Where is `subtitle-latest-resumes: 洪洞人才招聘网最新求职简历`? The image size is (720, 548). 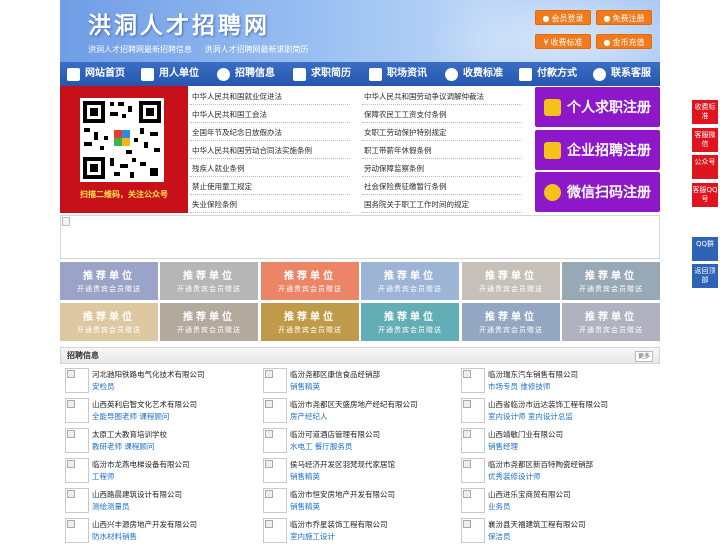 subtitle-latest-resumes: 洪洞人才招聘网最新求职简历 is located at coordinates (257, 49).